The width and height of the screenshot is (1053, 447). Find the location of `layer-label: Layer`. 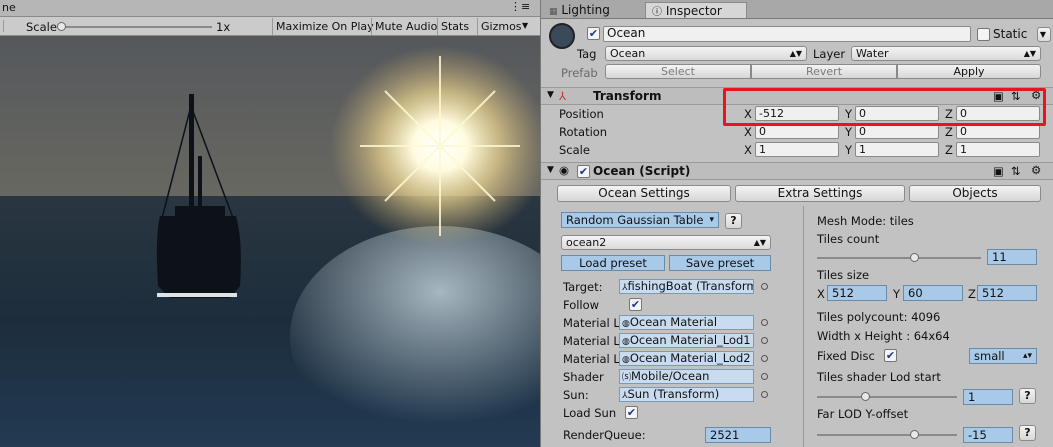

layer-label: Layer is located at coordinates (829, 54).